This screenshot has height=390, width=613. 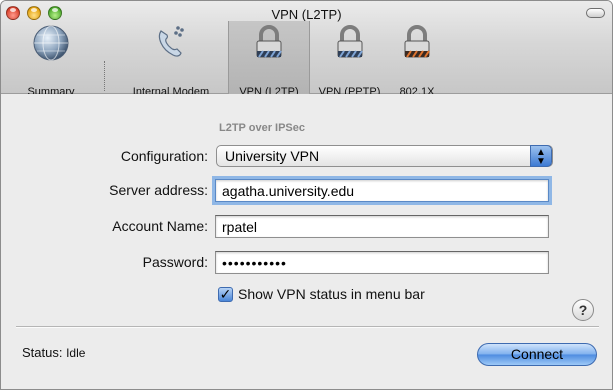 What do you see at coordinates (158, 190) in the screenshot?
I see `server-address-label: Server address:` at bounding box center [158, 190].